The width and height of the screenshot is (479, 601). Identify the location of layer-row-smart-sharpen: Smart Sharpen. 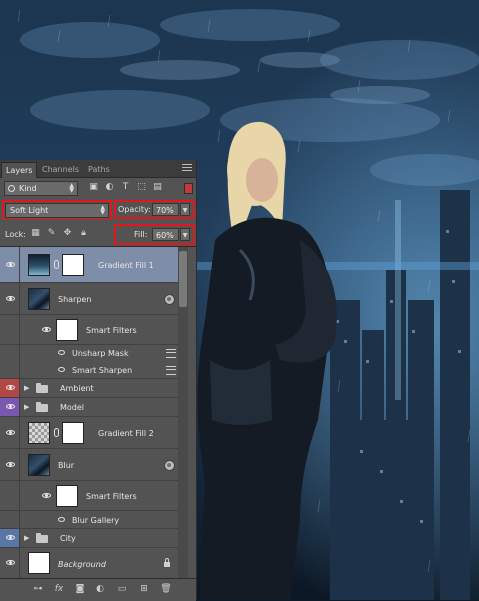
(89, 370).